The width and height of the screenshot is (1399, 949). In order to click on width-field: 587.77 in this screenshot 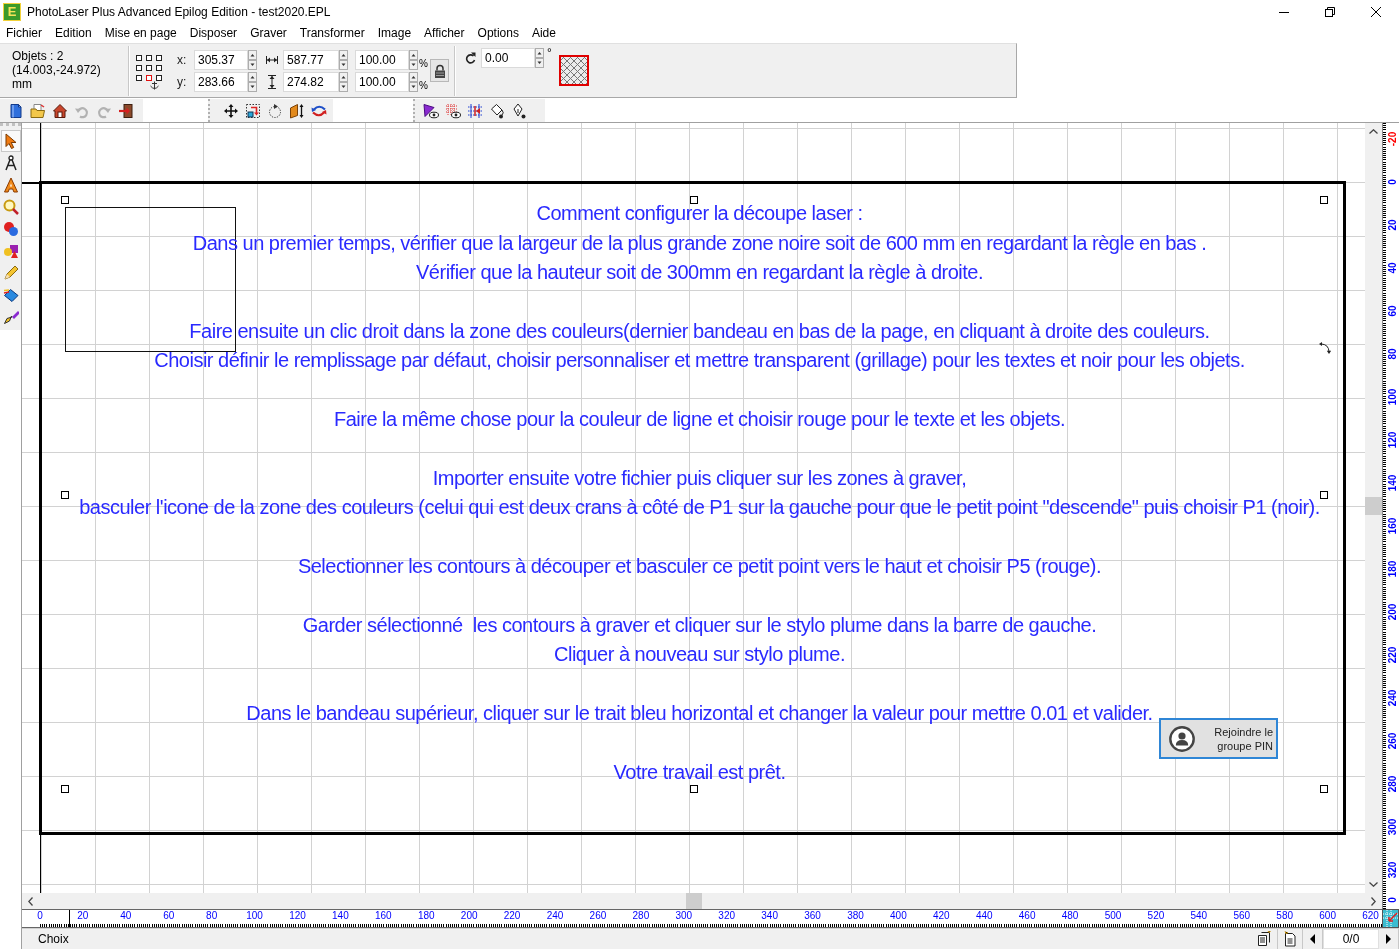, I will do `click(311, 59)`.